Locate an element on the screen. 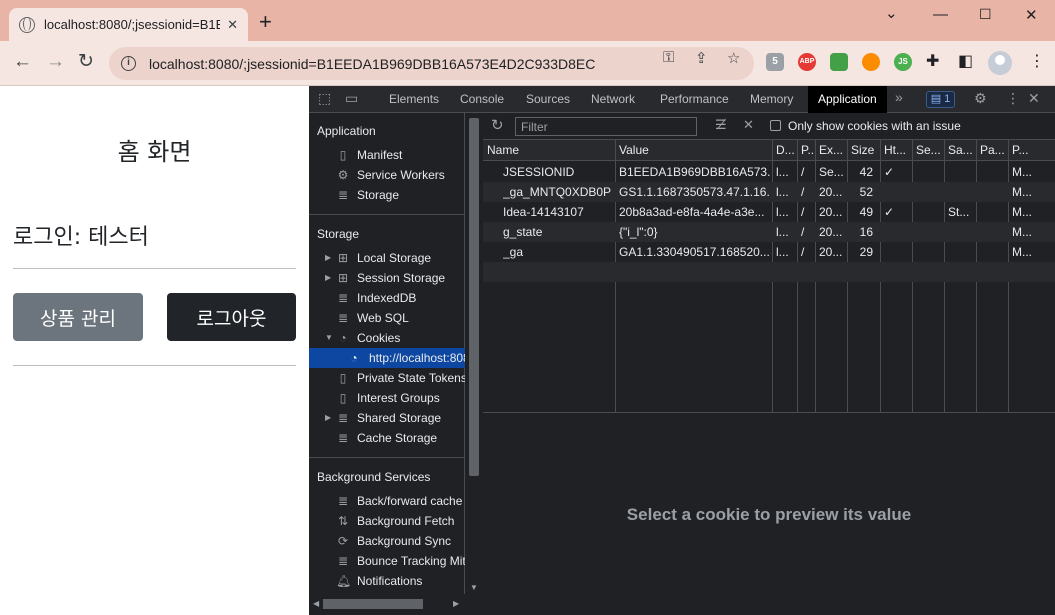  menu-icon: ⋮ is located at coordinates (1037, 61).